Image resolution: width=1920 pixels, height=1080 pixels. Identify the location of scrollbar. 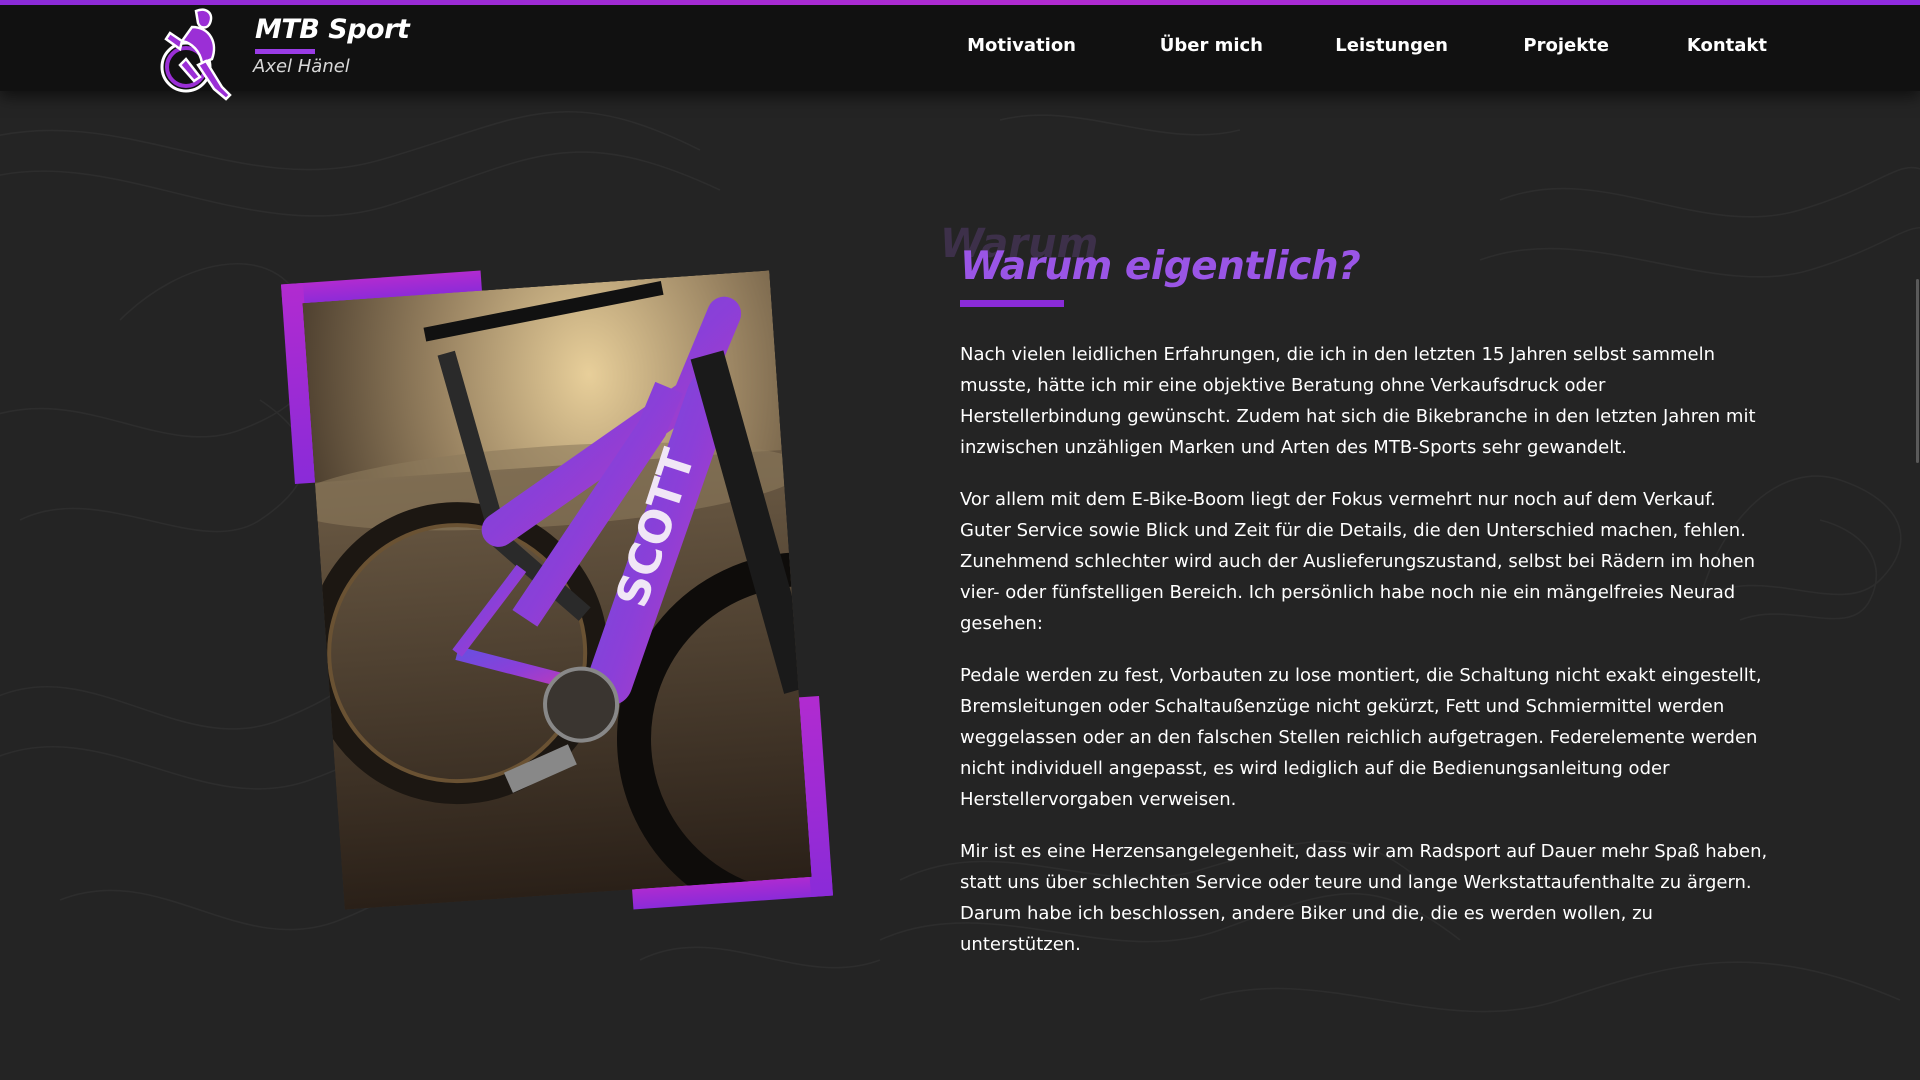
(1916, 585).